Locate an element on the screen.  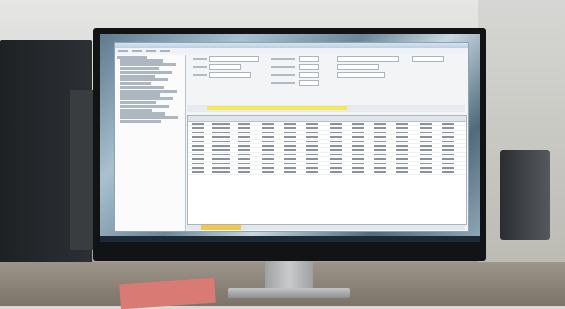
grid-toolbar is located at coordinates (326, 108).